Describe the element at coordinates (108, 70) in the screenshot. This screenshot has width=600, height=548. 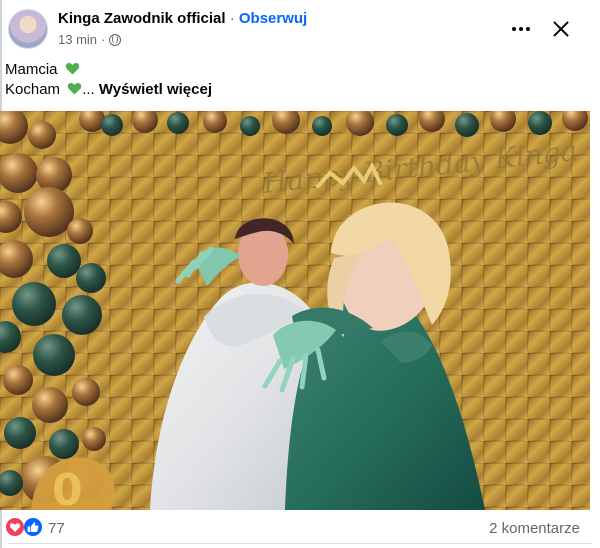
I see `post-text-line-1: Mamcia` at that location.